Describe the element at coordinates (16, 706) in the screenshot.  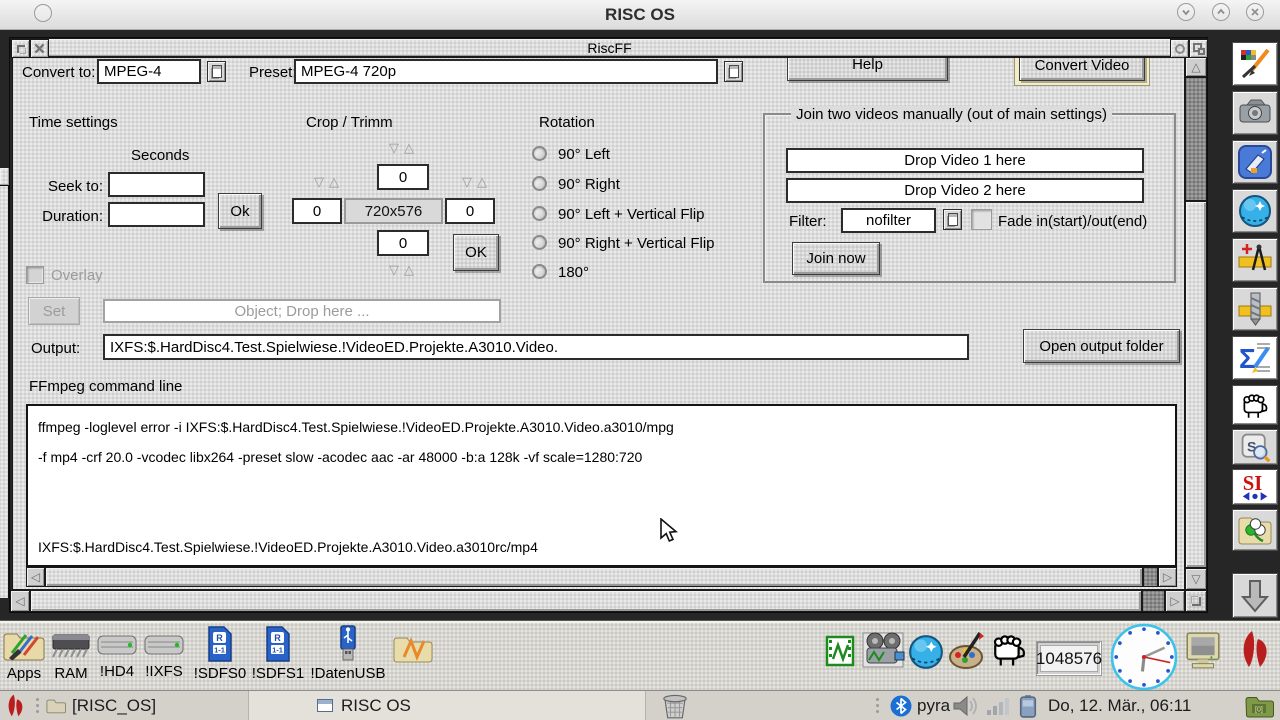
I see `taskbar-pyra-menu` at that location.